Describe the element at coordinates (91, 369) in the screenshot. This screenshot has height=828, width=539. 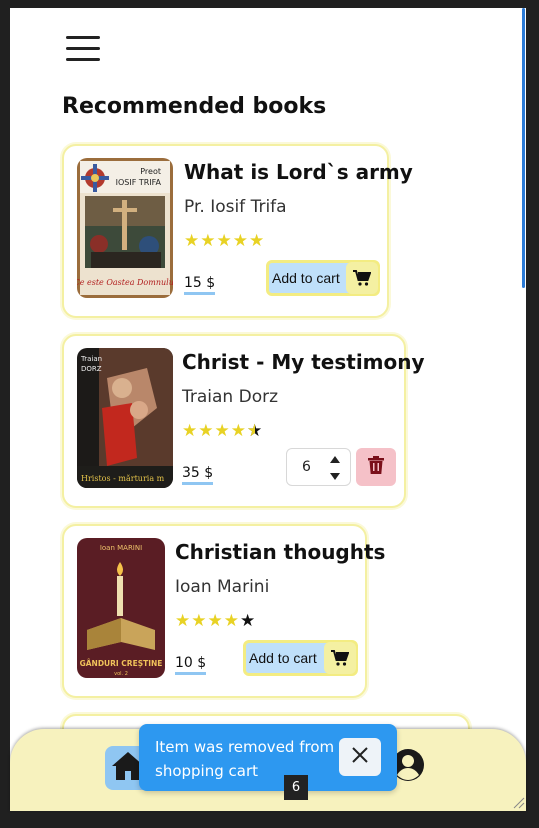
I see `svg-text: DORZ` at that location.